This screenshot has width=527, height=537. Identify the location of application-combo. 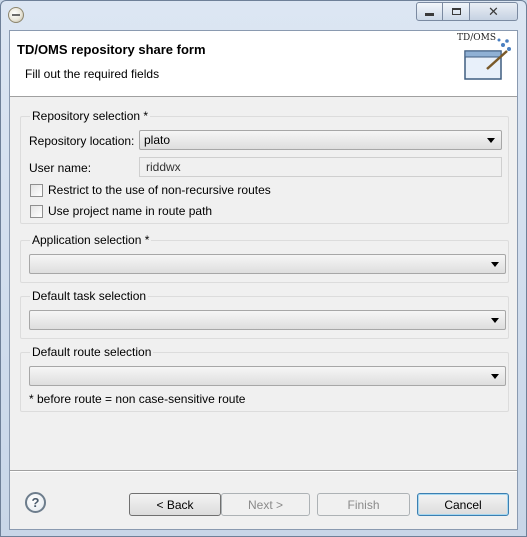
(267, 264).